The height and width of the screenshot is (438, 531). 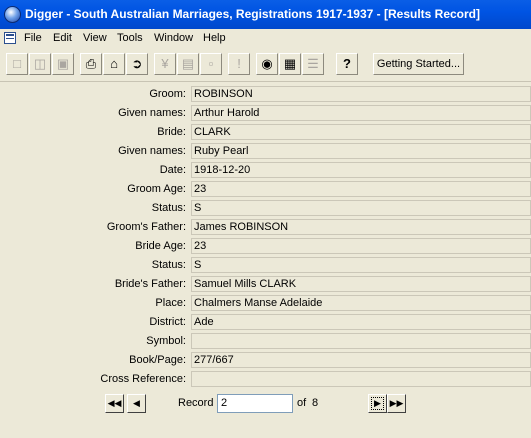 I want to click on first-record-button: ◀◀, so click(x=114, y=403).